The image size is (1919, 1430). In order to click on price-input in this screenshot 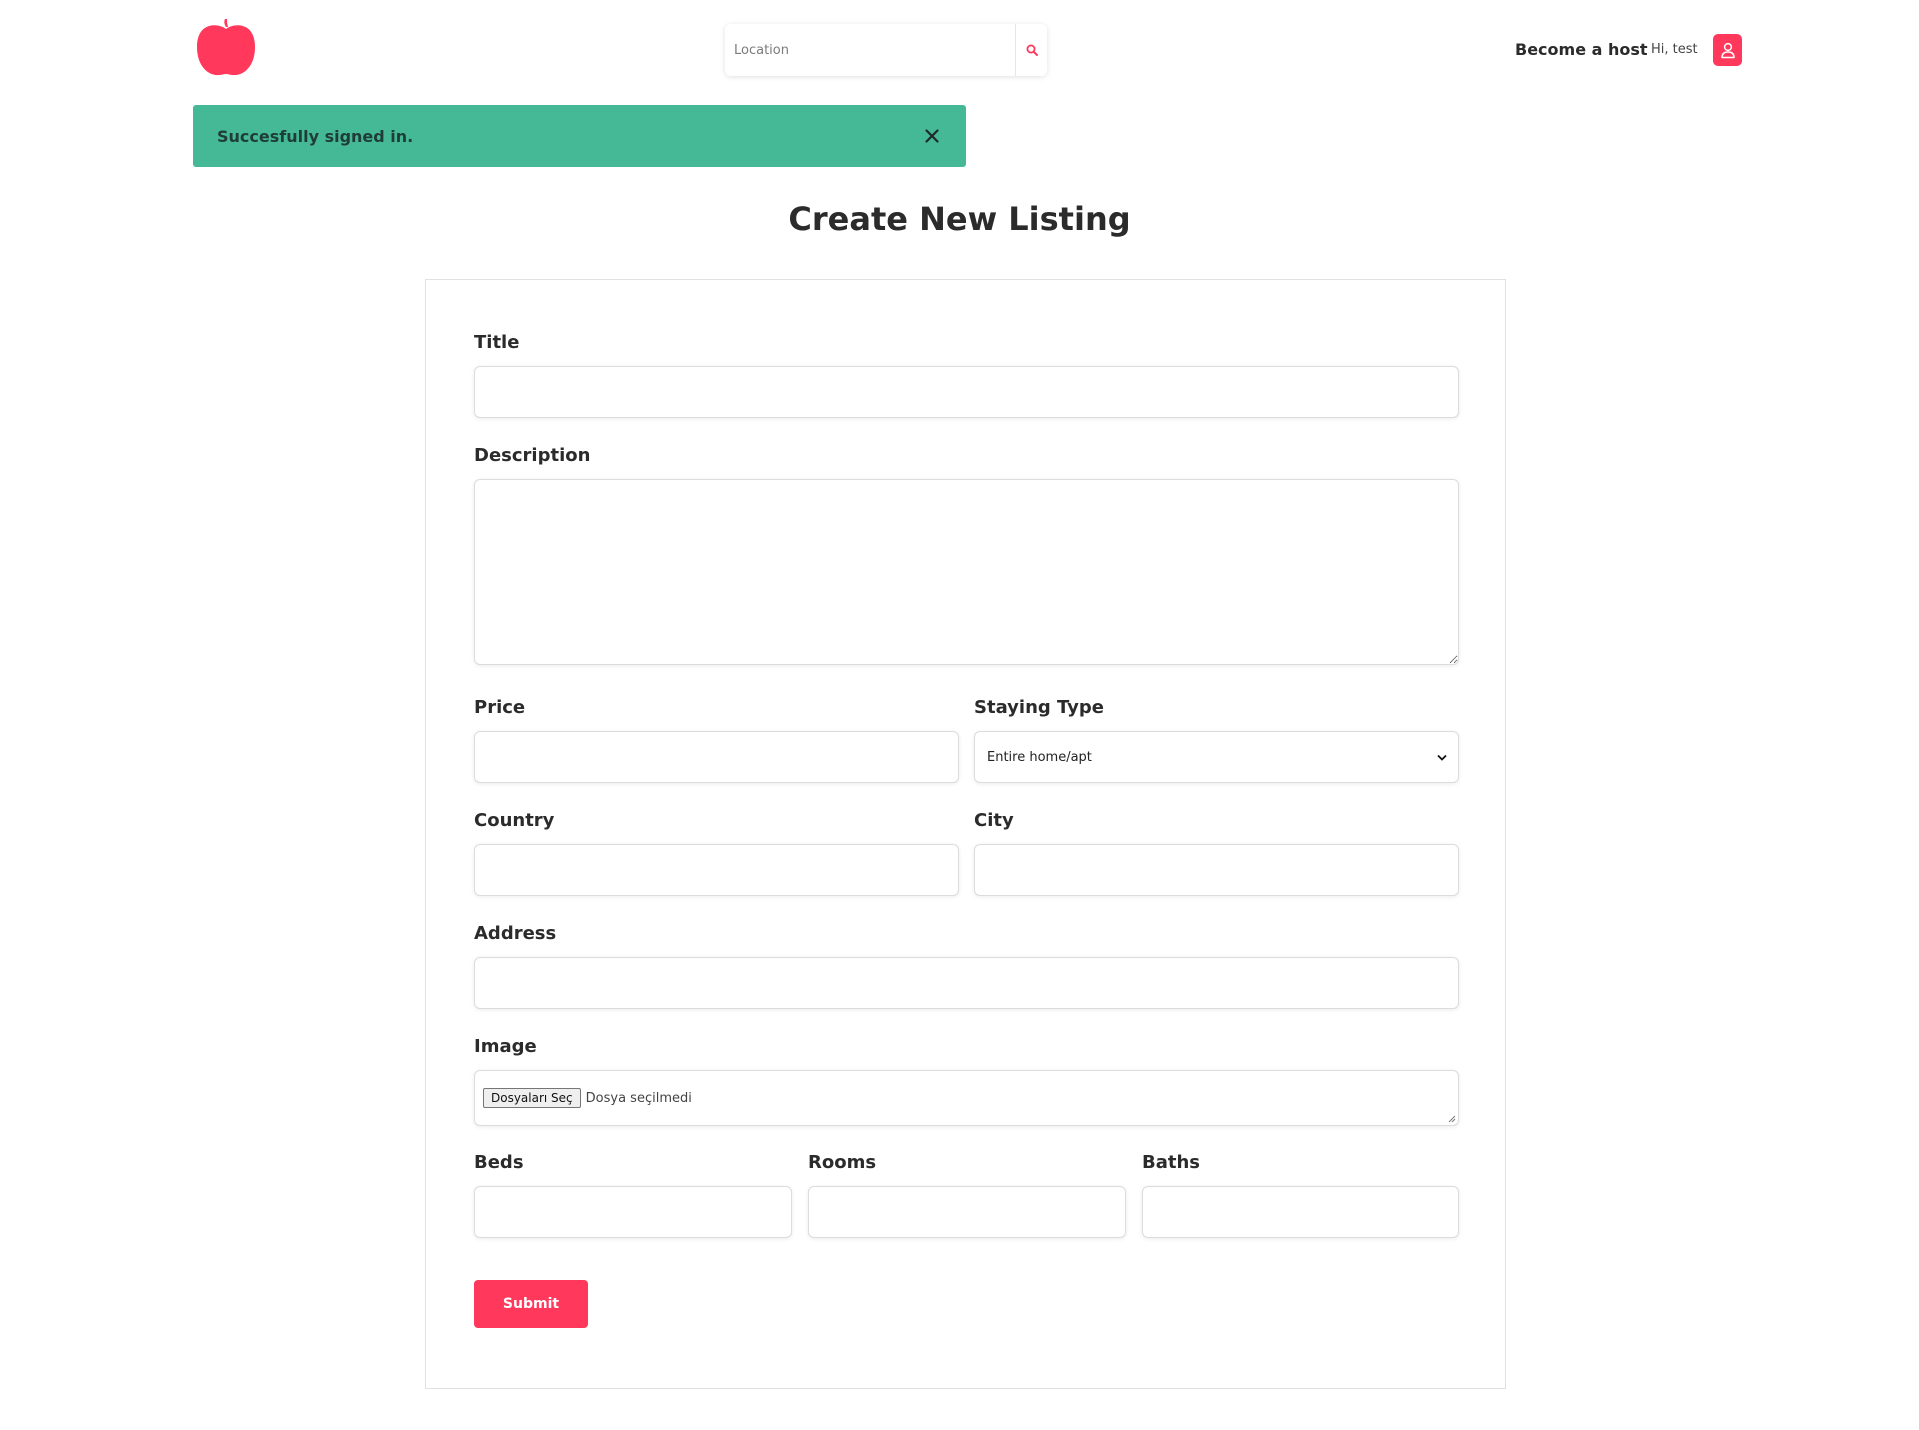, I will do `click(716, 757)`.